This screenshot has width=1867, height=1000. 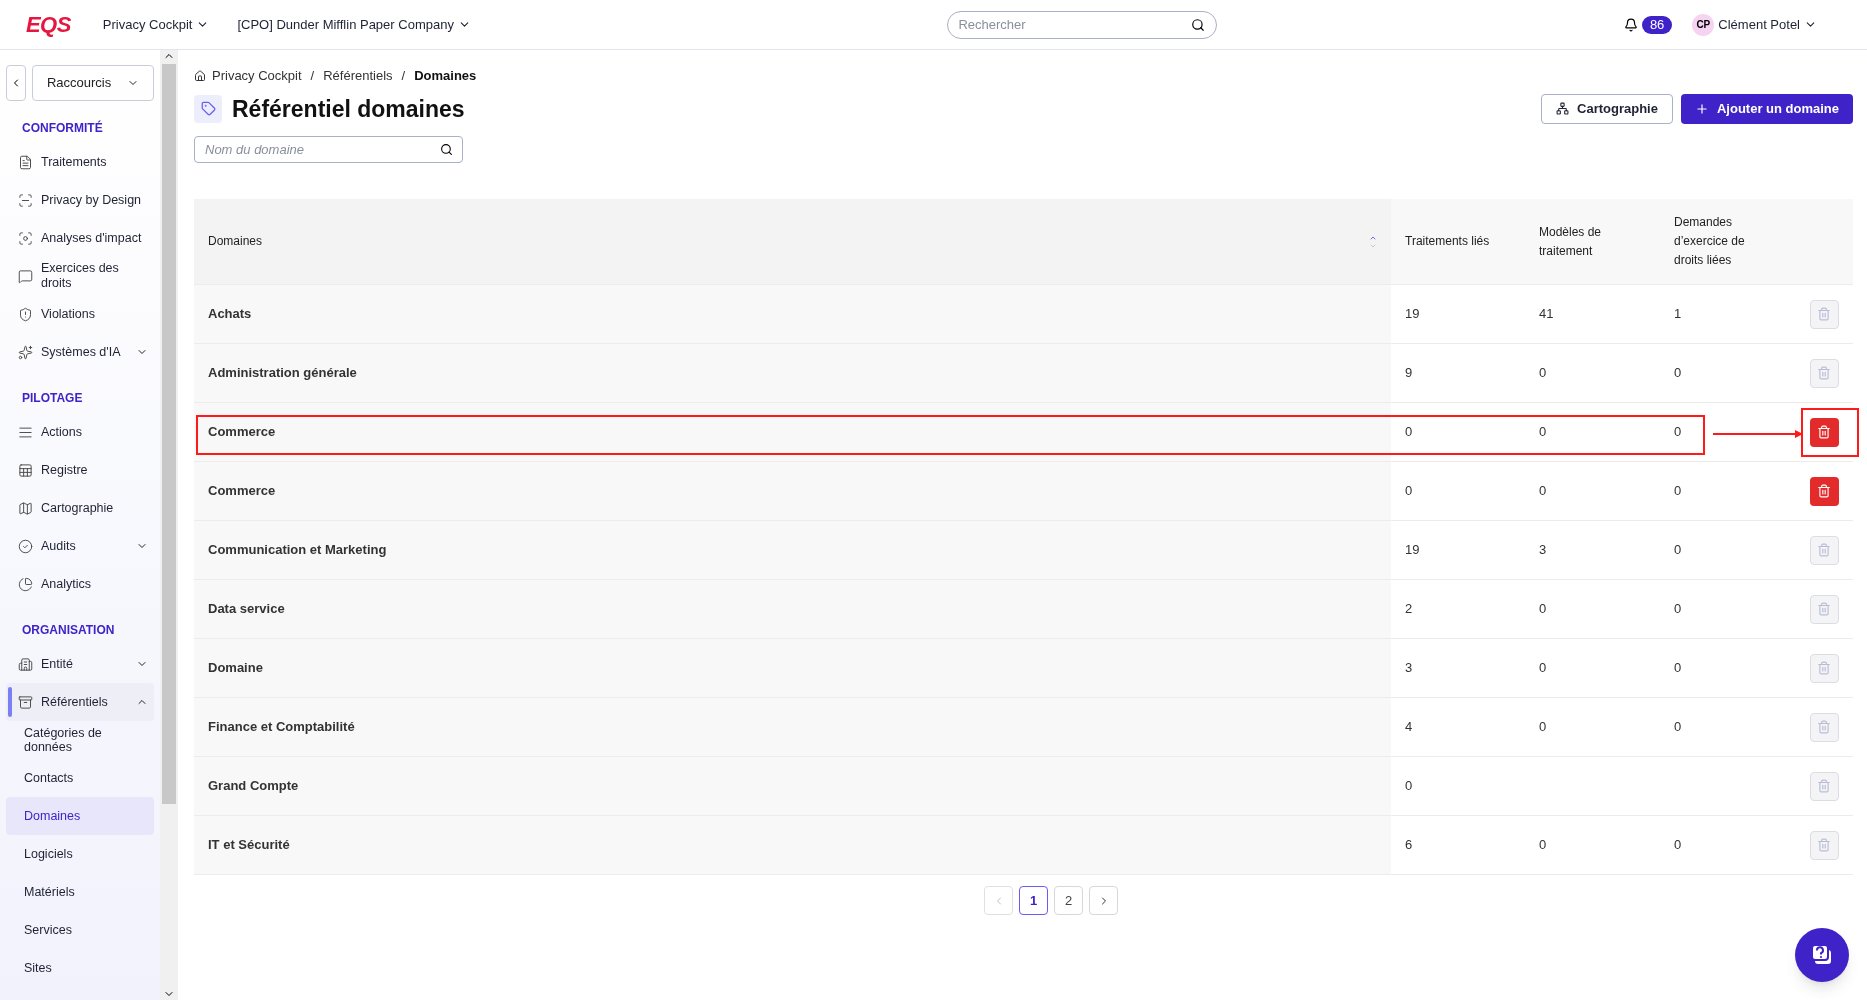 I want to click on network-icon, so click(x=1563, y=109).